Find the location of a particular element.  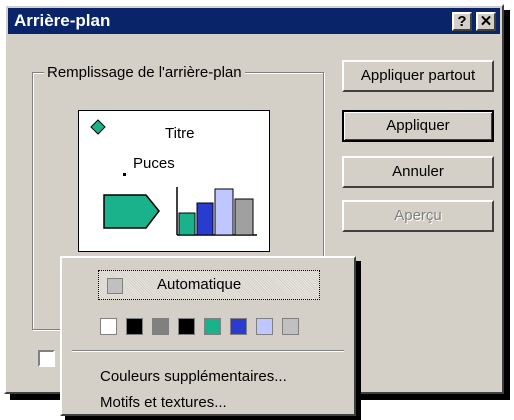

chart-bar-4-icon is located at coordinates (244, 217).